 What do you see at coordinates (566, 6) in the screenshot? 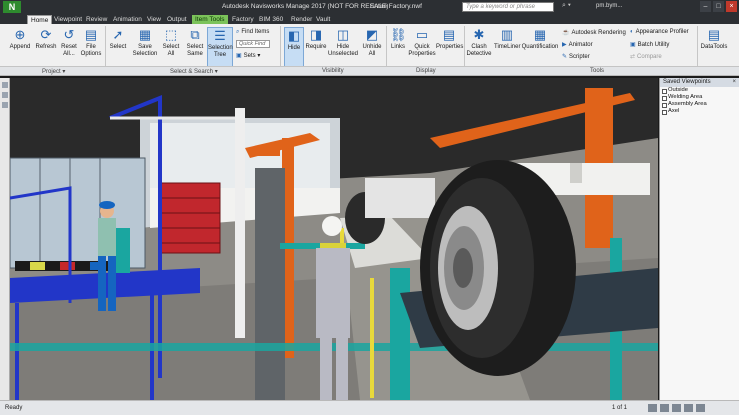
I see `binoculars-icon: ⌕ ▾` at bounding box center [566, 6].